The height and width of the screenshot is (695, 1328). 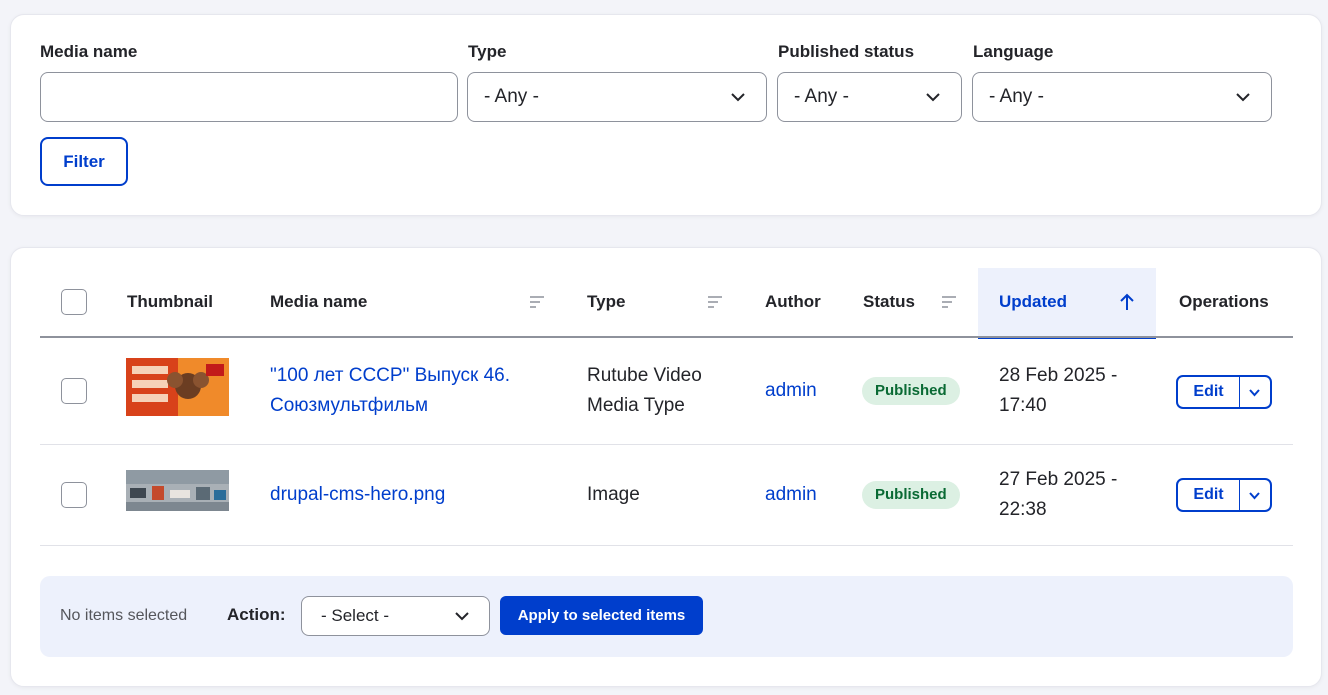 I want to click on updated-line: 27 Feb 2025 -, so click(x=1058, y=479).